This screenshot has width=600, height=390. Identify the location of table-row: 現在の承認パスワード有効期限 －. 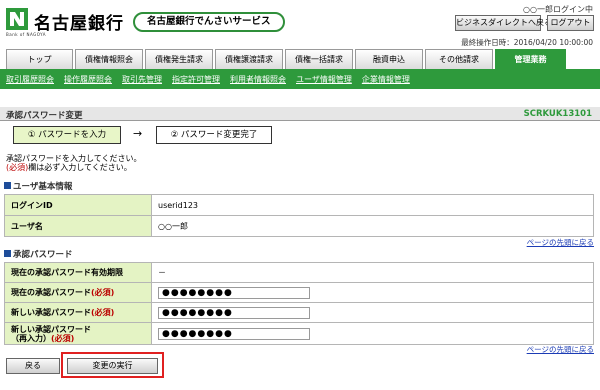
(299, 272).